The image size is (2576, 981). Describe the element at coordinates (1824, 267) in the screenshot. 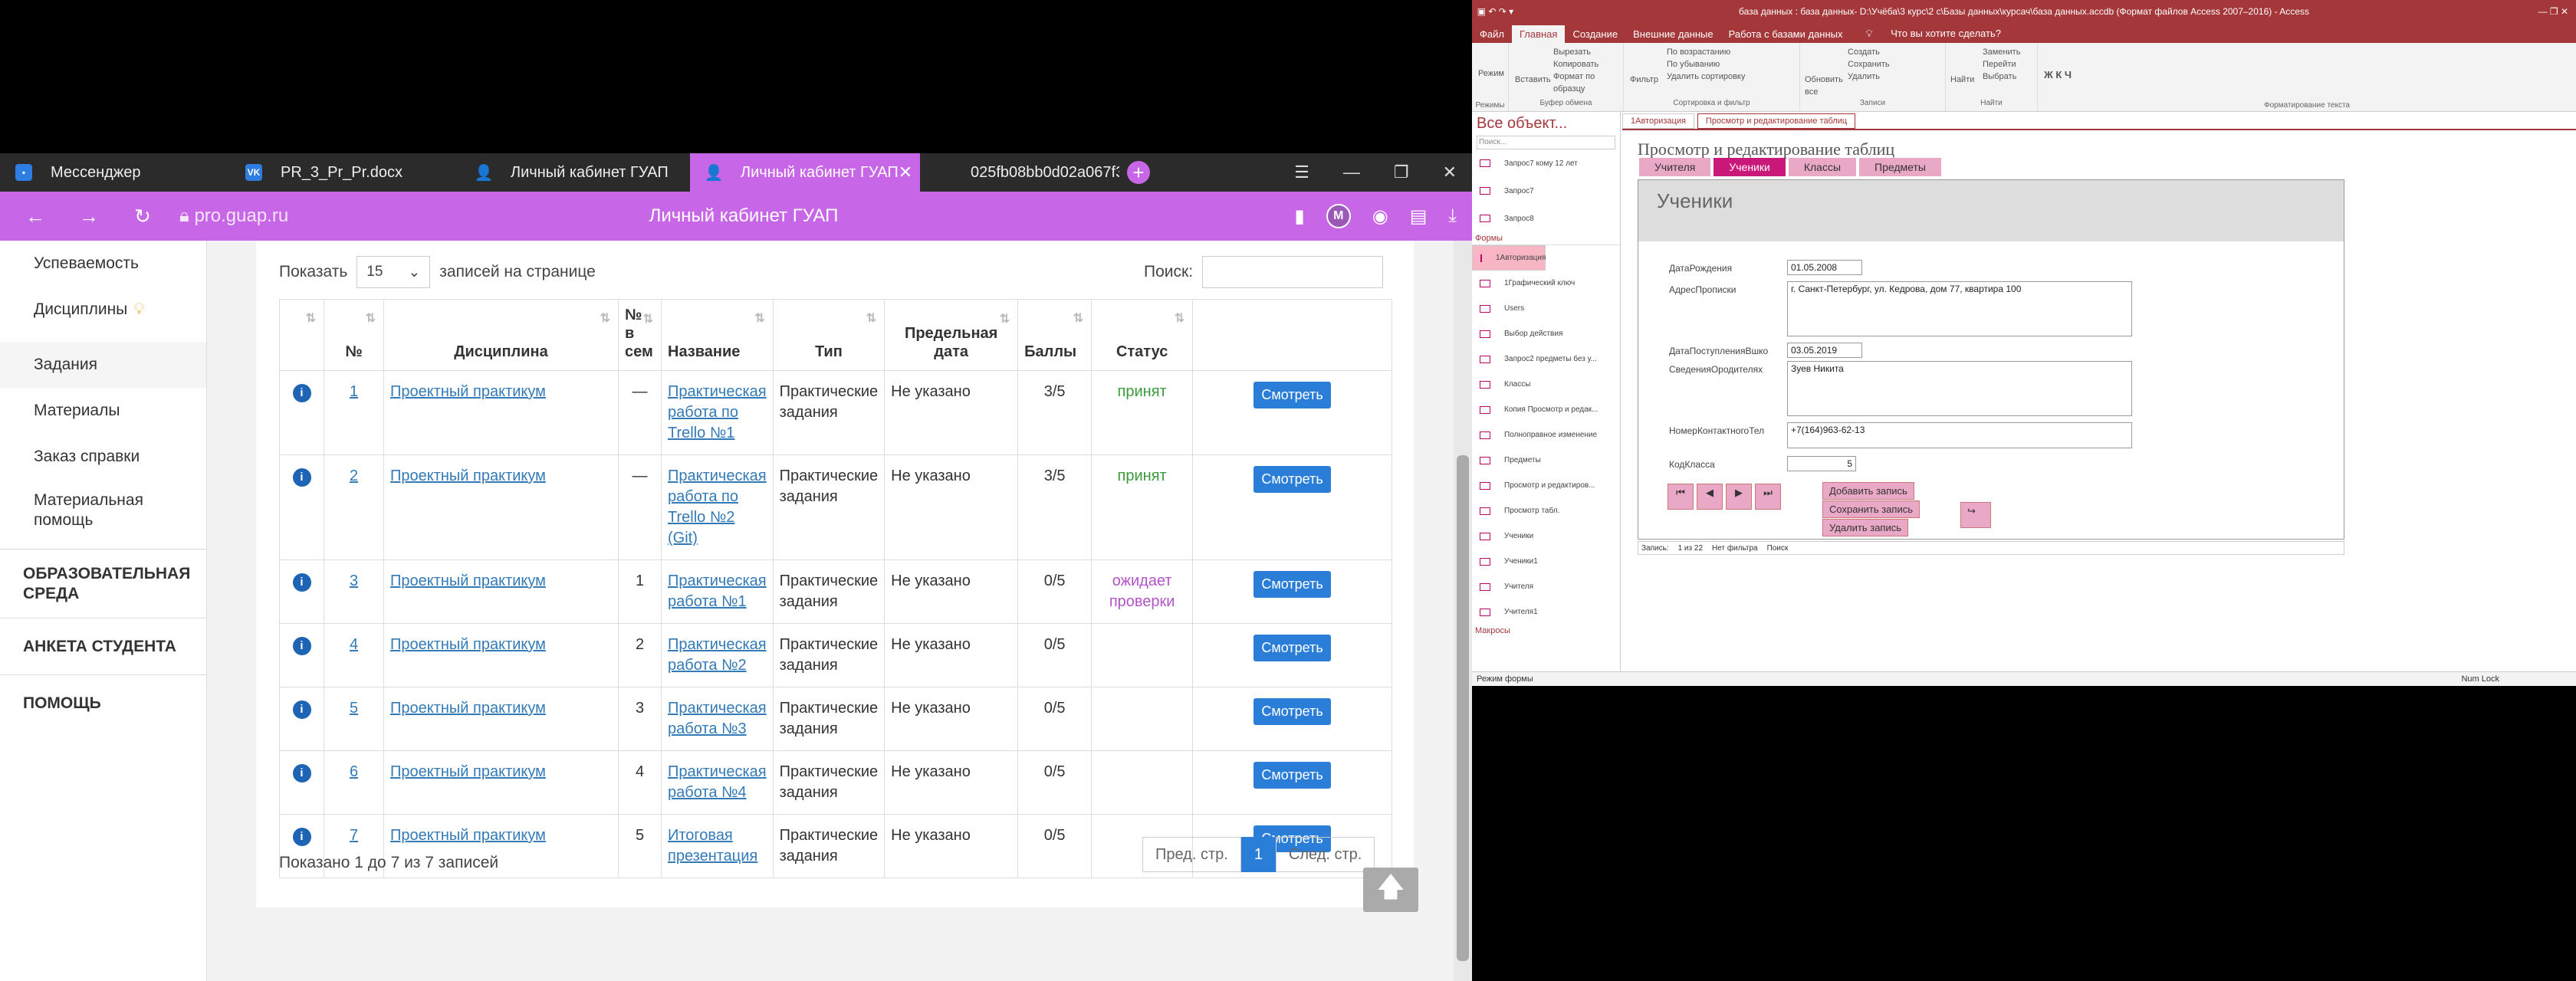

I see `field-birthdate: 01.05.2008` at that location.